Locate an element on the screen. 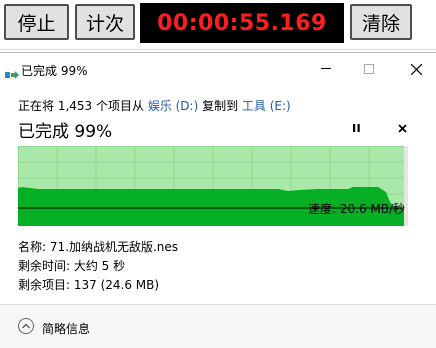 The height and width of the screenshot is (348, 436). speed-label: 速度: 20.6 MB/秒 is located at coordinates (357, 209).